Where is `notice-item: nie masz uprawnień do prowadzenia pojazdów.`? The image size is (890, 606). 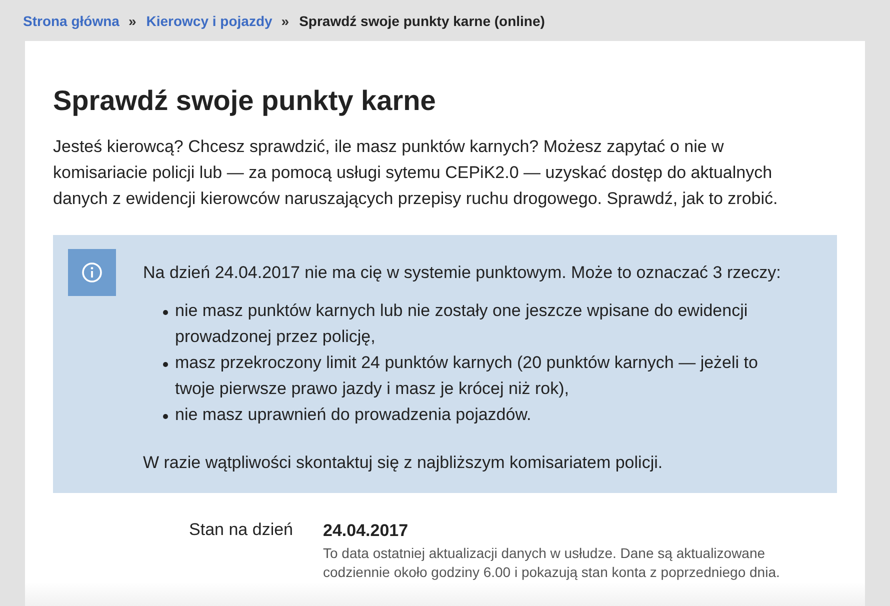 notice-item: nie masz uprawnień do prowadzenia pojazdów. is located at coordinates (353, 415).